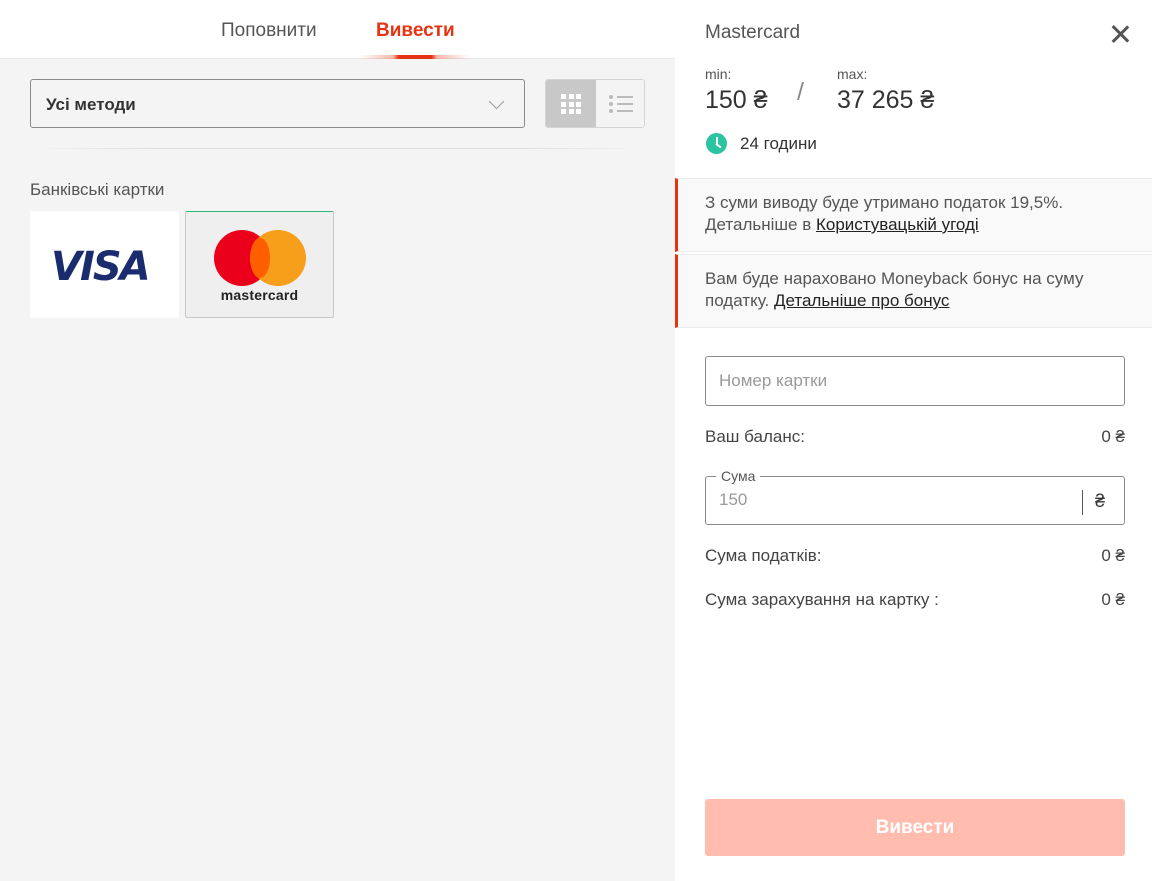 Image resolution: width=1152 pixels, height=881 pixels. Describe the element at coordinates (1100, 501) in the screenshot. I see `currency-symbol: ₴` at that location.